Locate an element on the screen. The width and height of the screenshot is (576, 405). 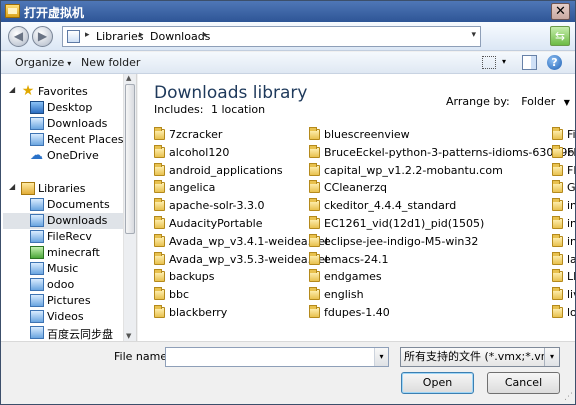
includes-label: Includes: is located at coordinates (179, 109).